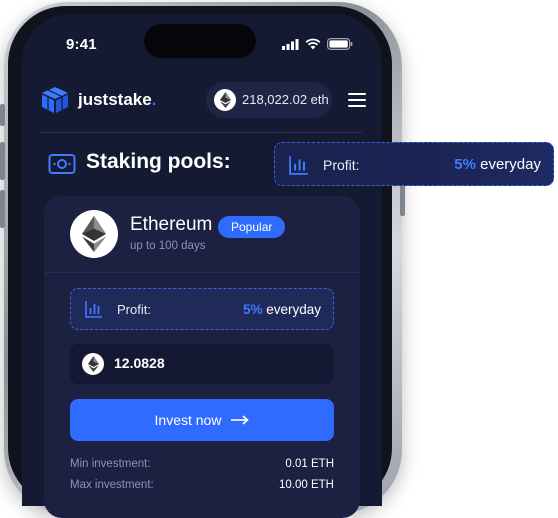 This screenshot has height=518, width=558. I want to click on callout-percent: 5%, so click(465, 164).